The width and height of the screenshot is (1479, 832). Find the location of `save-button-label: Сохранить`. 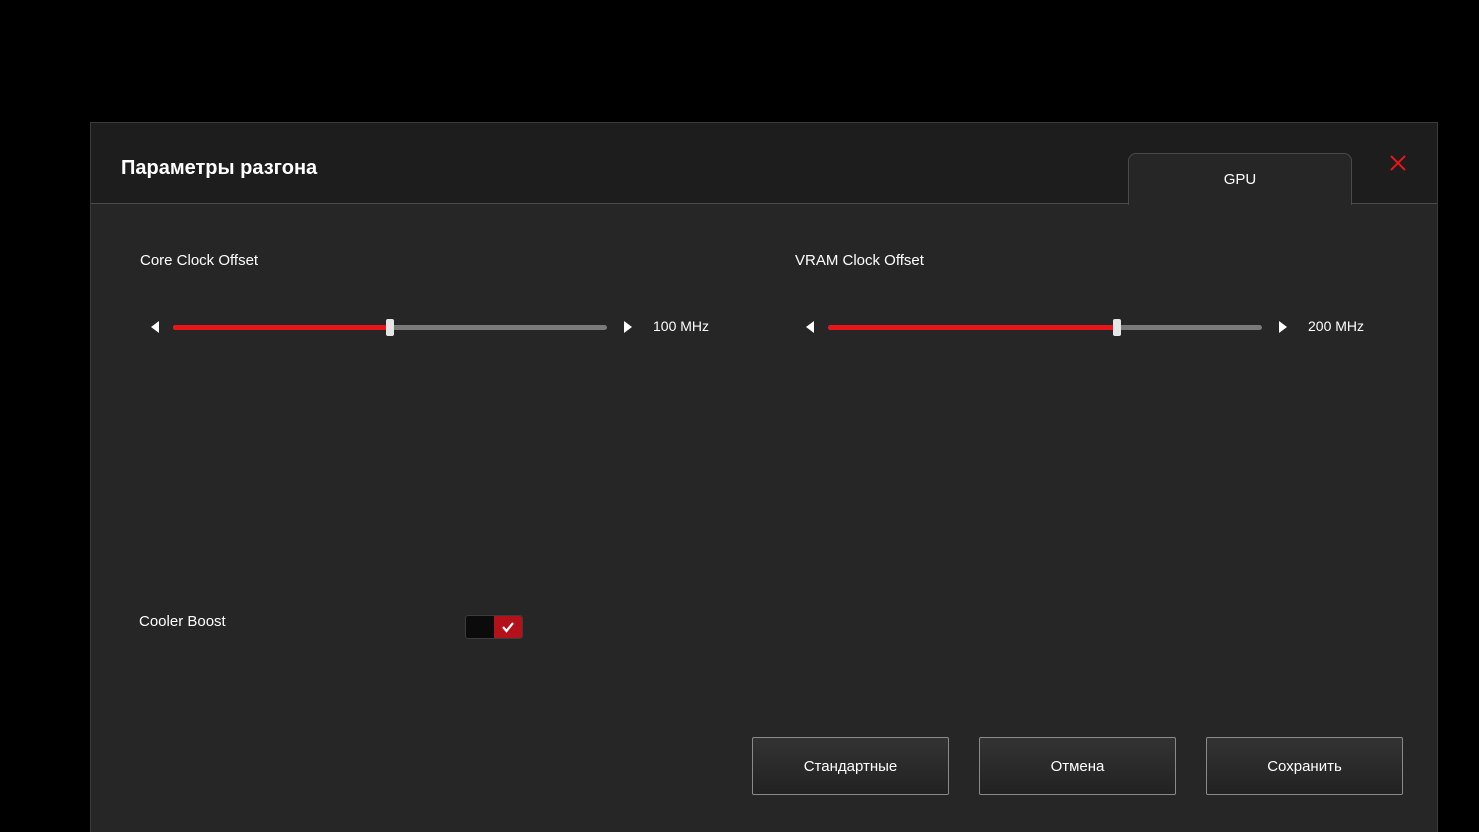

save-button-label: Сохранить is located at coordinates (1304, 766).